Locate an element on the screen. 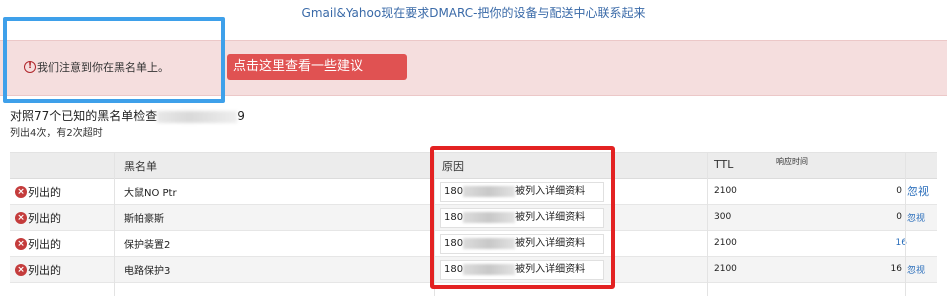 This screenshot has width=947, height=296. view-advice-button: 点击这里查看一些建议 is located at coordinates (317, 67).